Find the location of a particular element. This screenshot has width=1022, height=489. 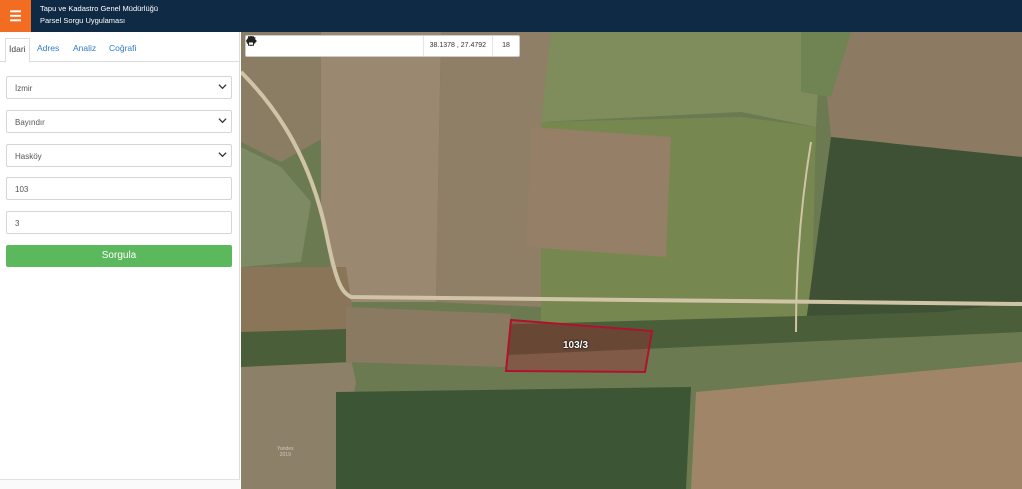

zoom-level-readout: 18 is located at coordinates (505, 46).